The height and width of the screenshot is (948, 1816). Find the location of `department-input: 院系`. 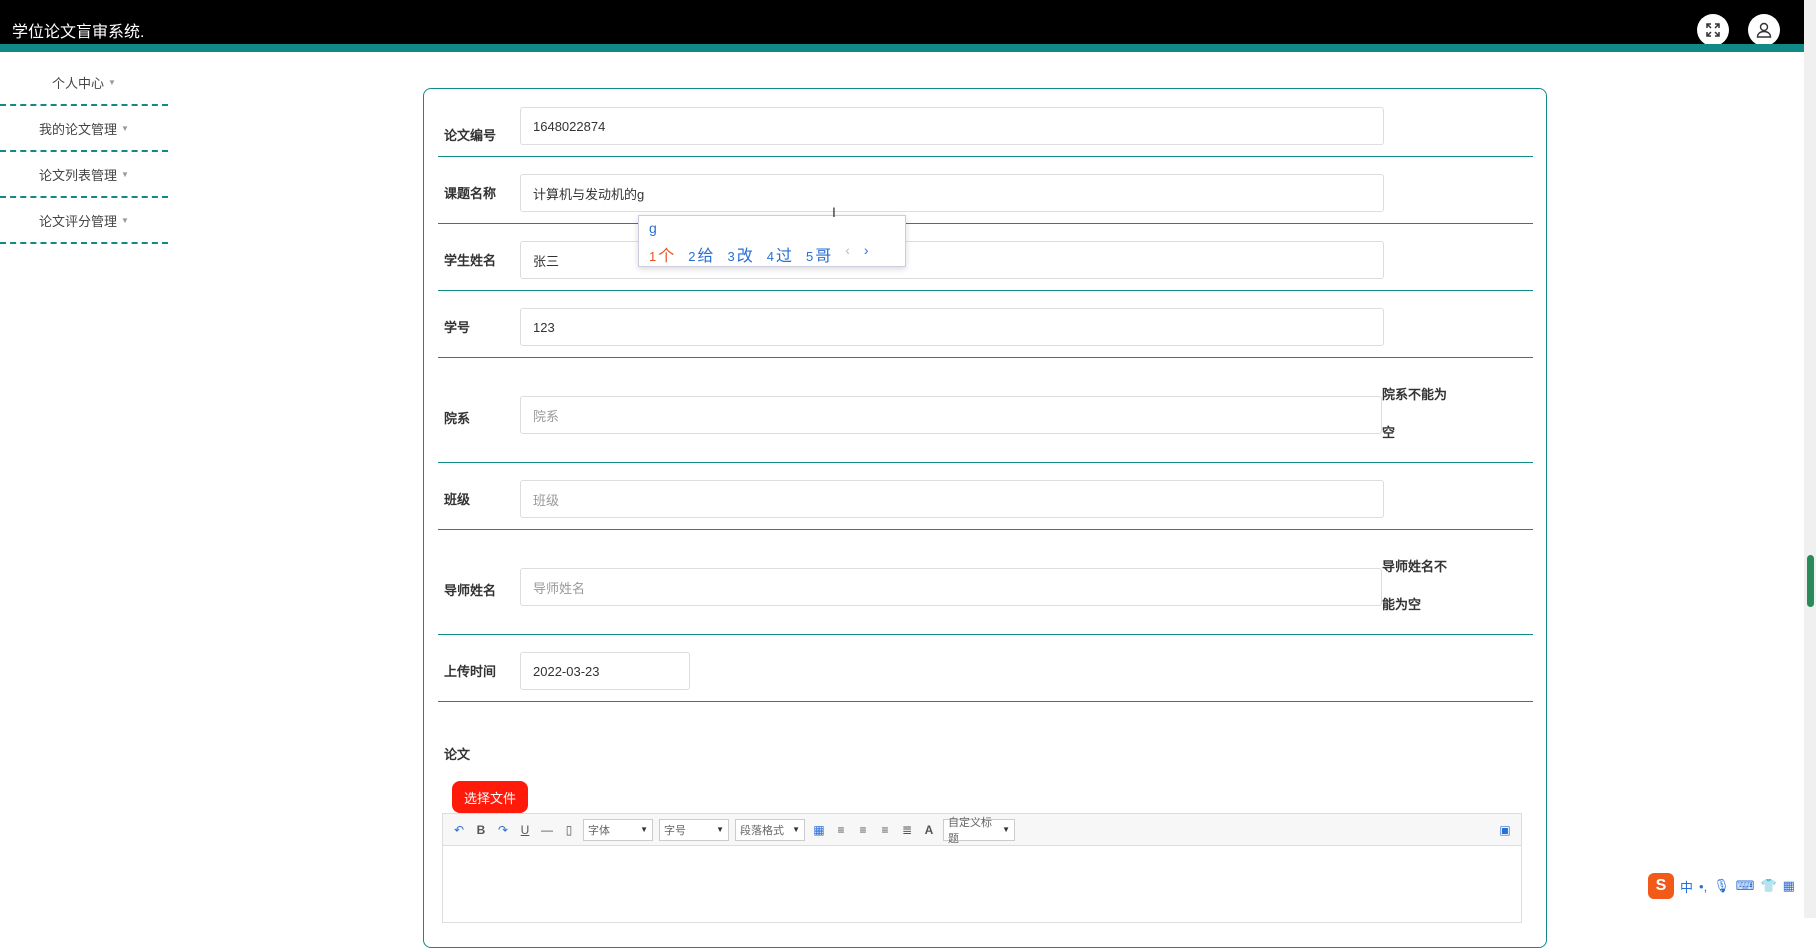

department-input: 院系 is located at coordinates (951, 415).